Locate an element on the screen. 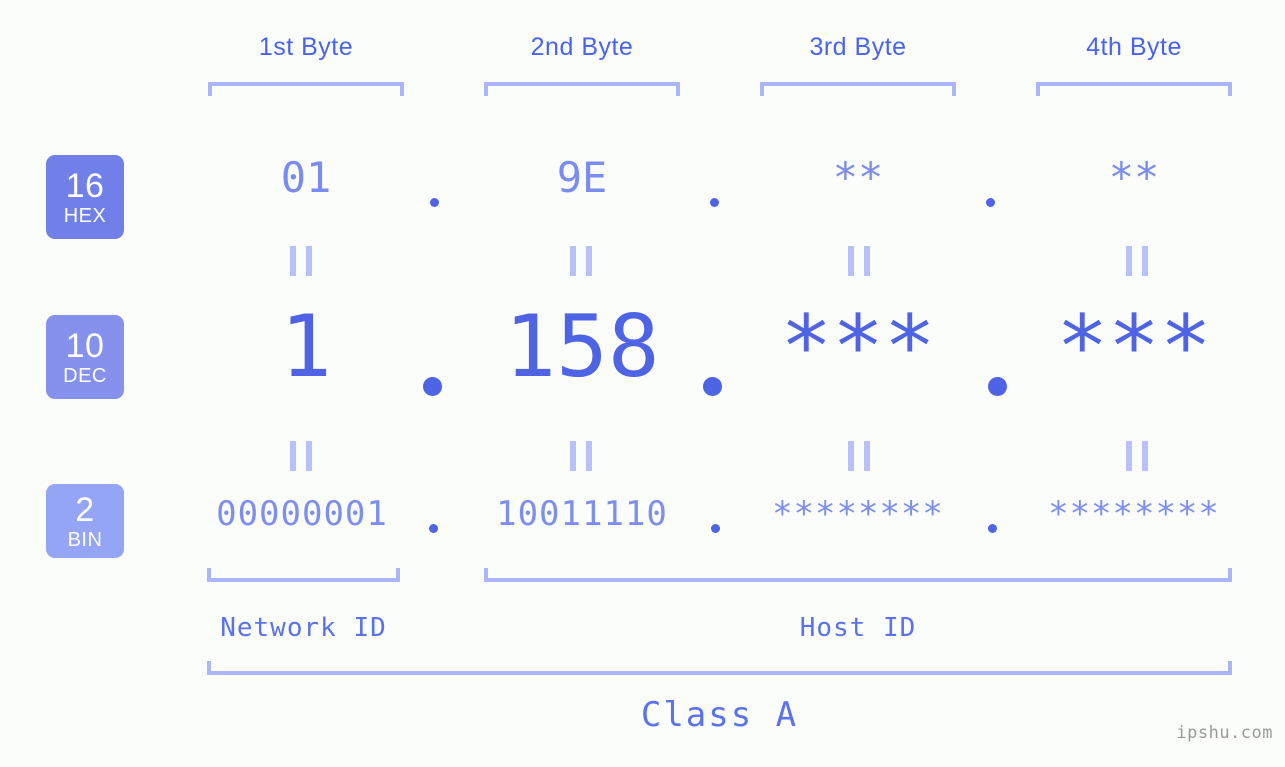  bin-byte-1-value: 00000001 is located at coordinates (302, 514).